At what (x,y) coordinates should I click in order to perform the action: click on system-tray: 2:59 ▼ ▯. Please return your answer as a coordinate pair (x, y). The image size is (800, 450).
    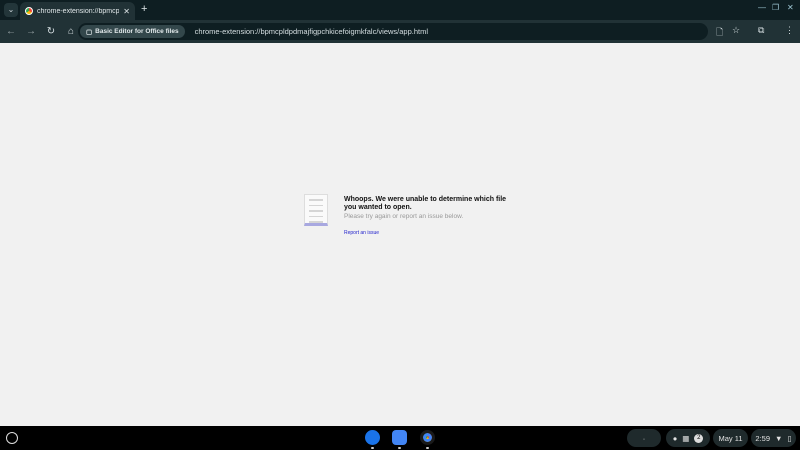
    Looking at the image, I should click on (773, 438).